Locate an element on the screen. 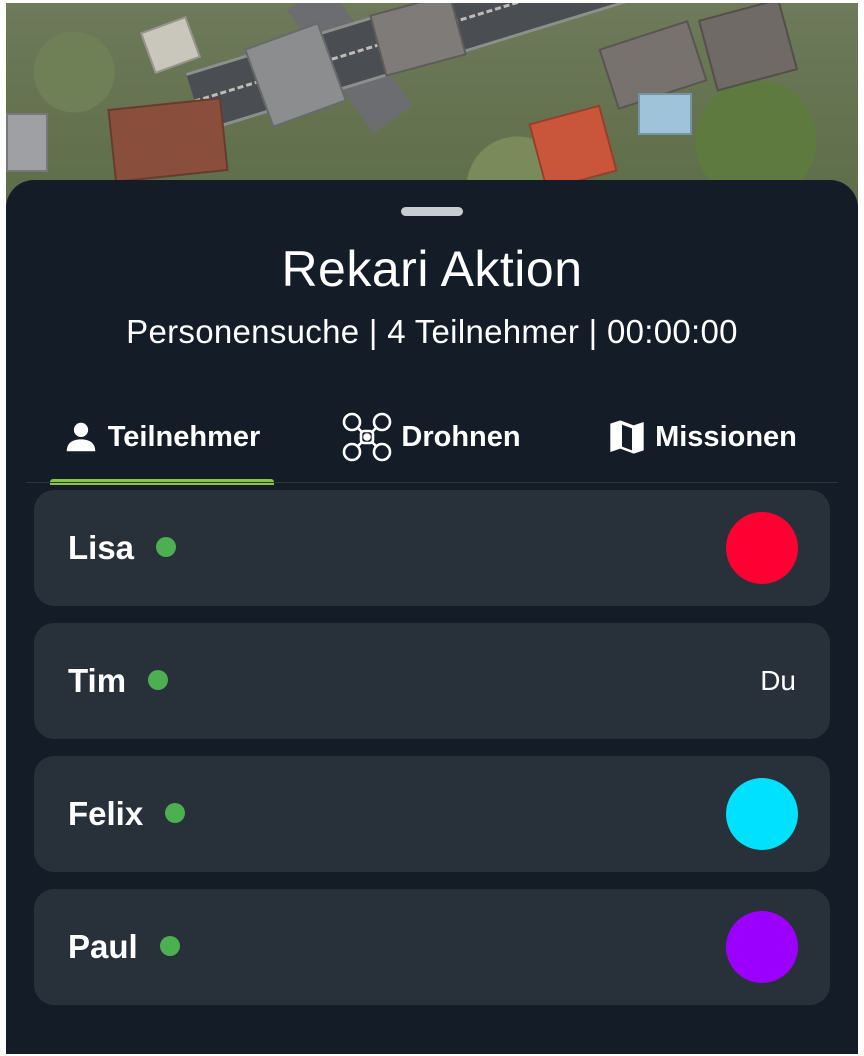  mission-title: Rekari Aktion is located at coordinates (432, 269).